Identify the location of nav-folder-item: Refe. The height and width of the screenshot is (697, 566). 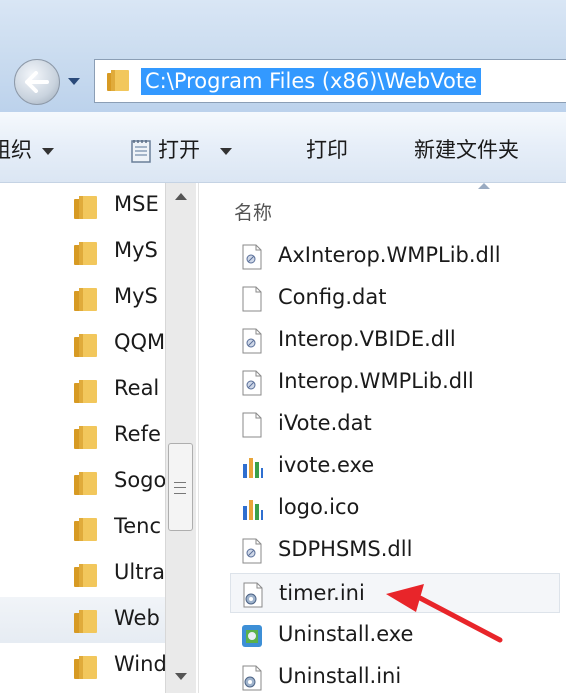
(82, 436).